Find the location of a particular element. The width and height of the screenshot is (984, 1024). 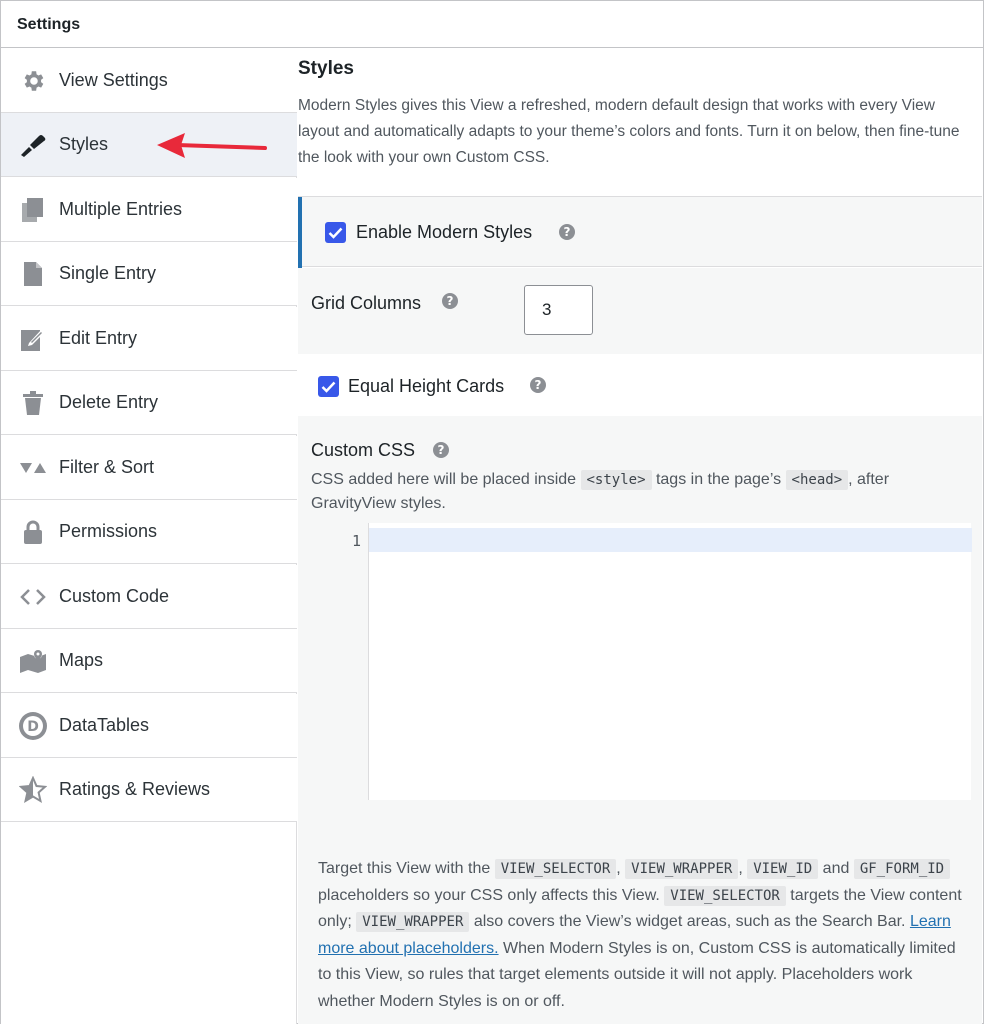

page-title: Styles is located at coordinates (326, 68).